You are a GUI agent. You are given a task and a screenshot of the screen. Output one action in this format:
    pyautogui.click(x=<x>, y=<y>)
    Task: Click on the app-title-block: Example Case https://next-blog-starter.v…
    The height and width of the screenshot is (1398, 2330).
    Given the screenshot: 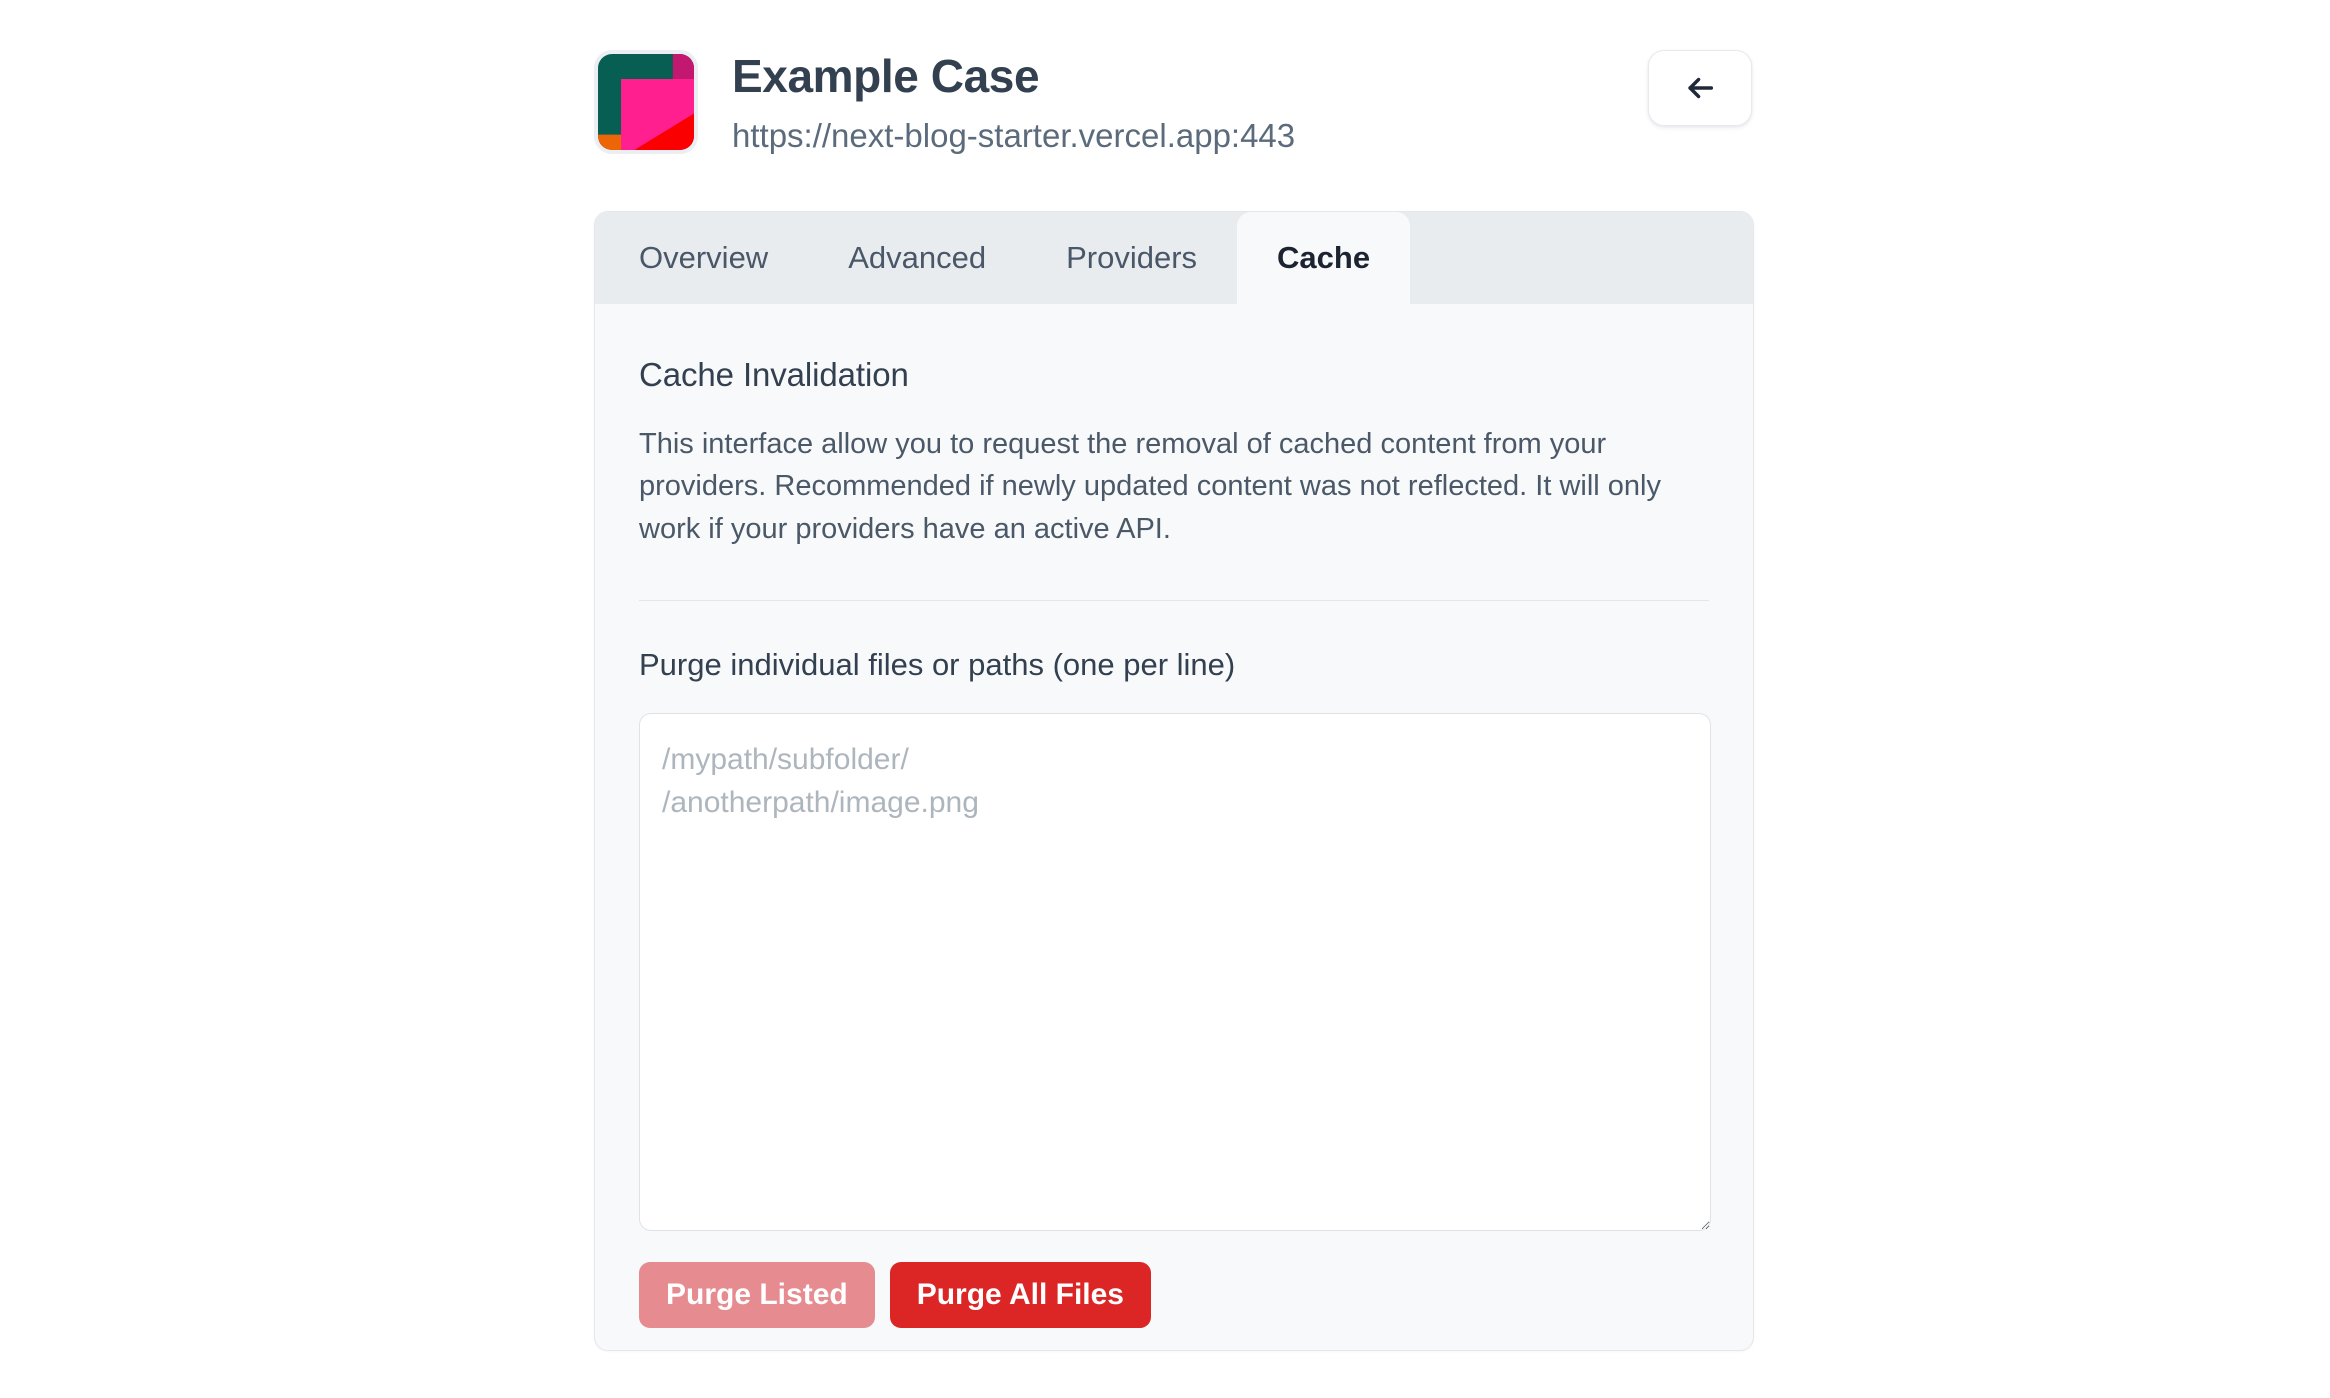 What is the action you would take?
    pyautogui.click(x=1190, y=100)
    